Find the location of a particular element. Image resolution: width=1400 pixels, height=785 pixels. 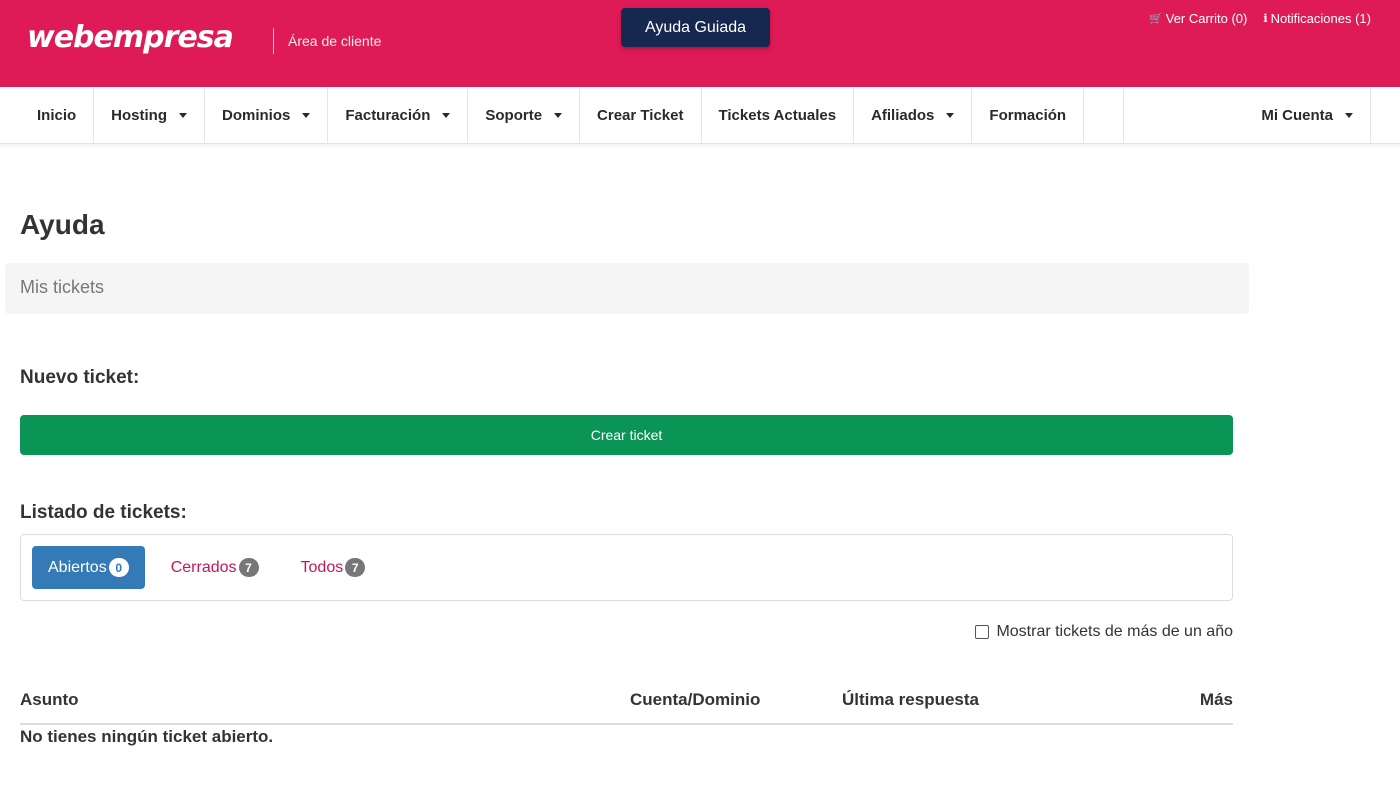

notifications-label: Notificaciones (1) is located at coordinates (1320, 18).